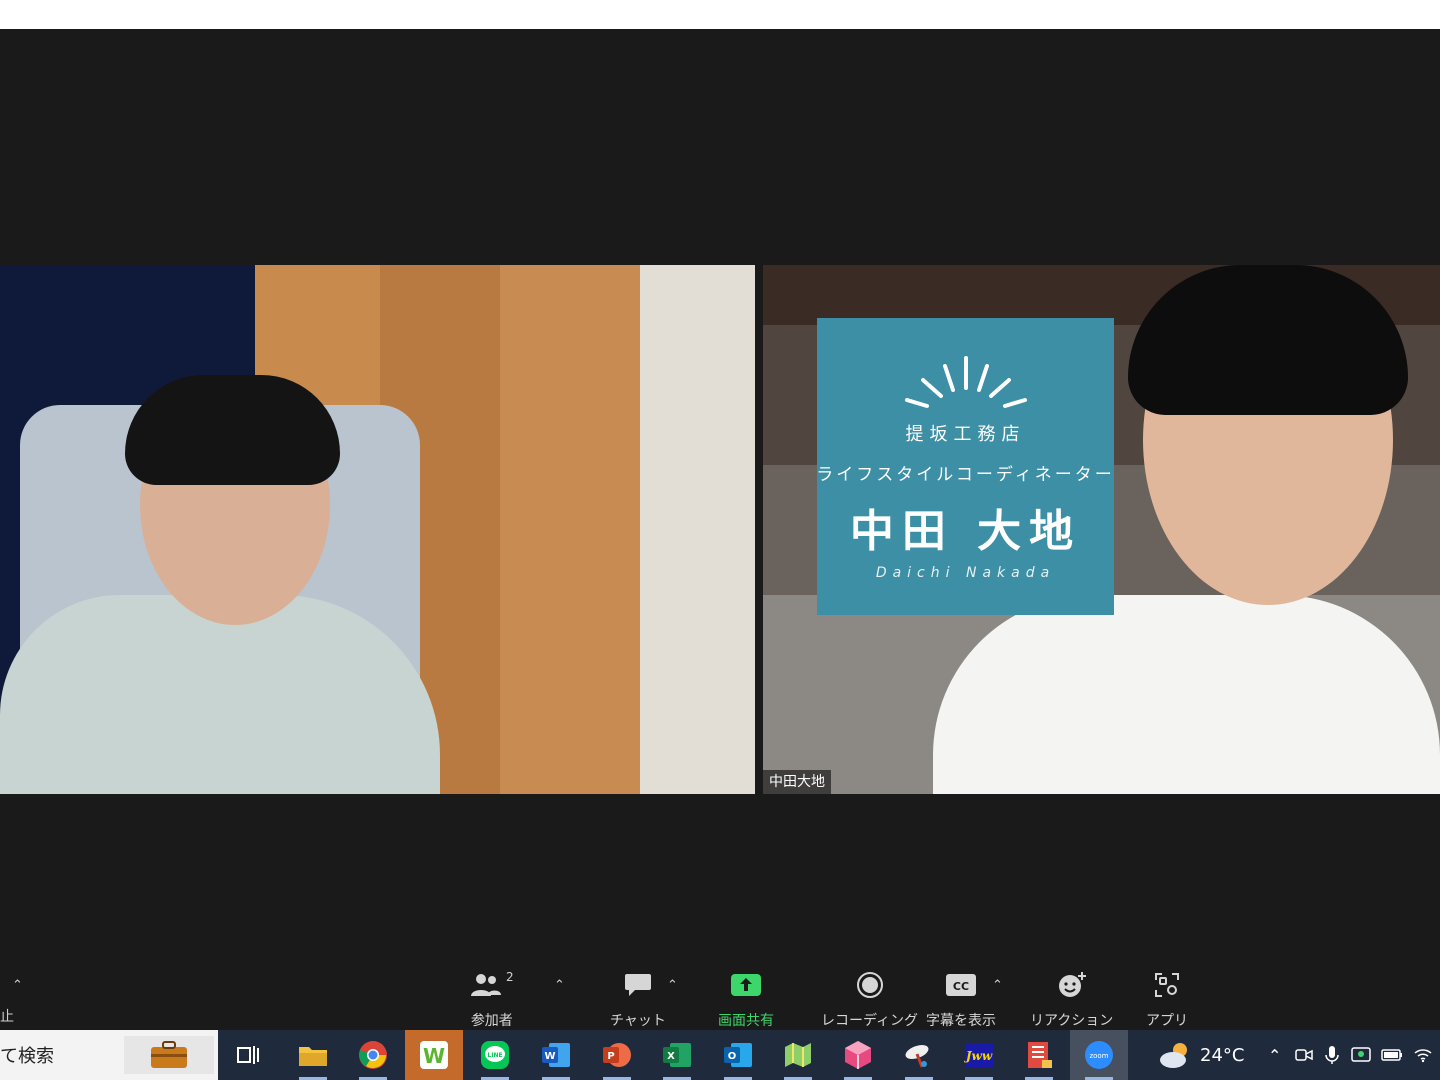 Image resolution: width=1440 pixels, height=1080 pixels. I want to click on participant-name-label: 中田大地, so click(797, 782).